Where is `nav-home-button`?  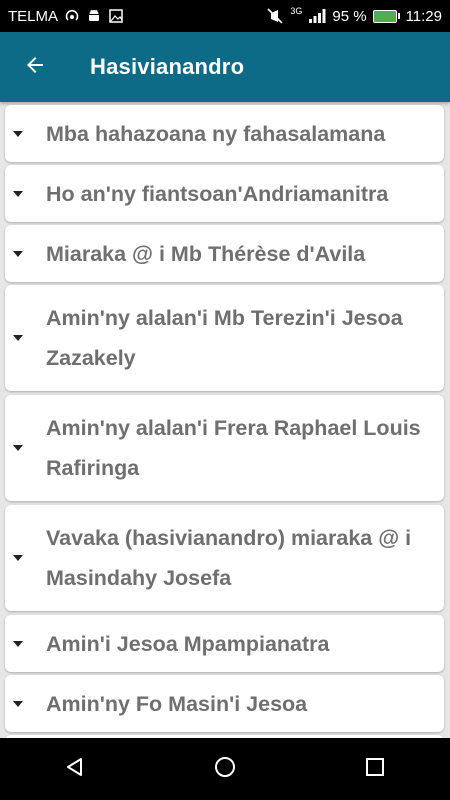
nav-home-button is located at coordinates (225, 769).